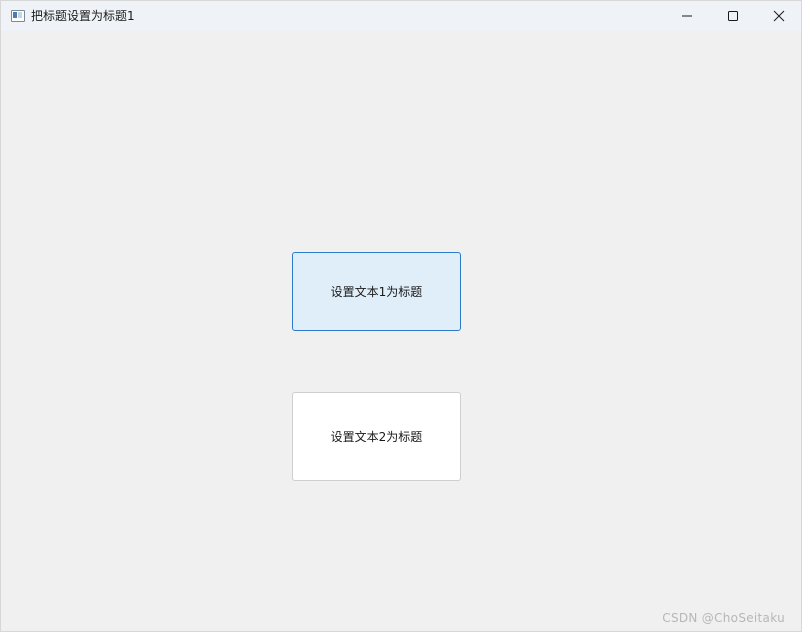  I want to click on set-text1-as-title-button: 设置文本1为标题, so click(376, 291).